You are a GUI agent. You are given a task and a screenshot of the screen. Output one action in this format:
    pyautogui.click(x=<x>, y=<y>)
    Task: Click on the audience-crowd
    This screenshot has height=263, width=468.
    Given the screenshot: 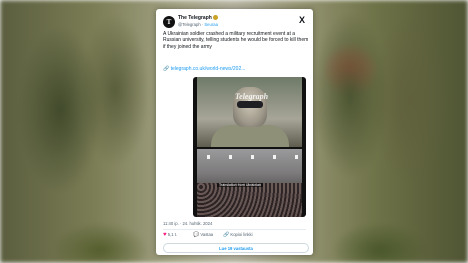 What is the action you would take?
    pyautogui.click(x=249, y=200)
    